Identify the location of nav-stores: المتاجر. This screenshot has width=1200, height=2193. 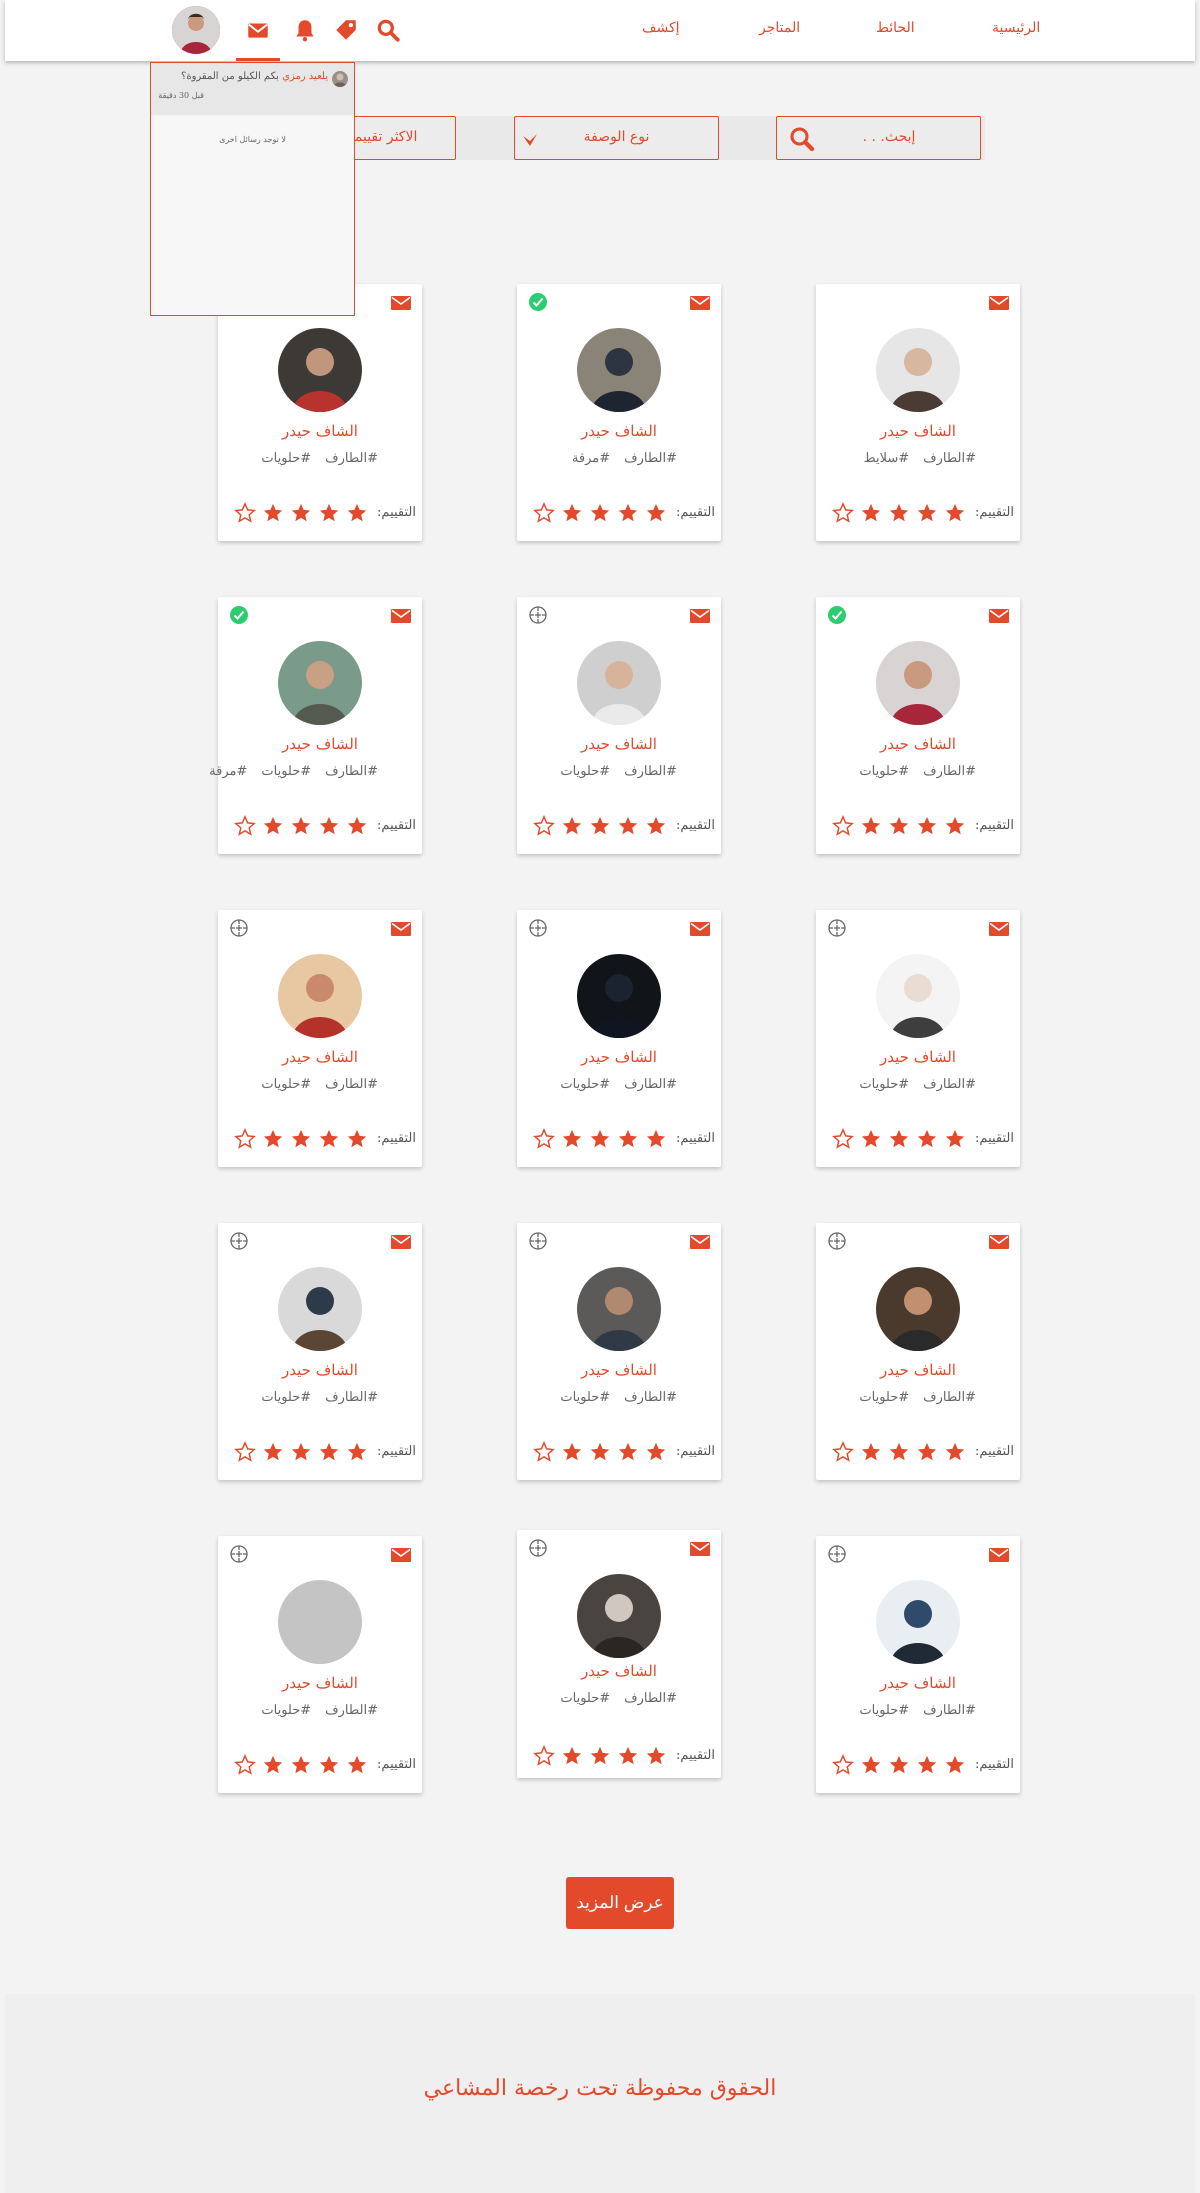
(779, 28).